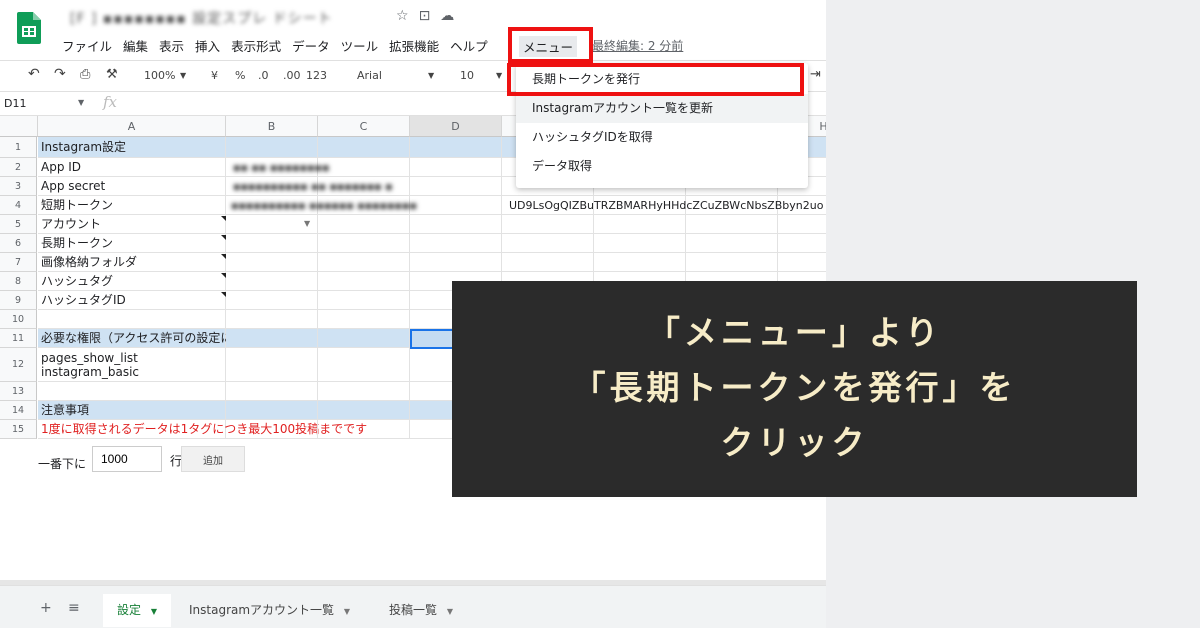 The image size is (1200, 628). I want to click on row-header: 8, so click(18, 281).